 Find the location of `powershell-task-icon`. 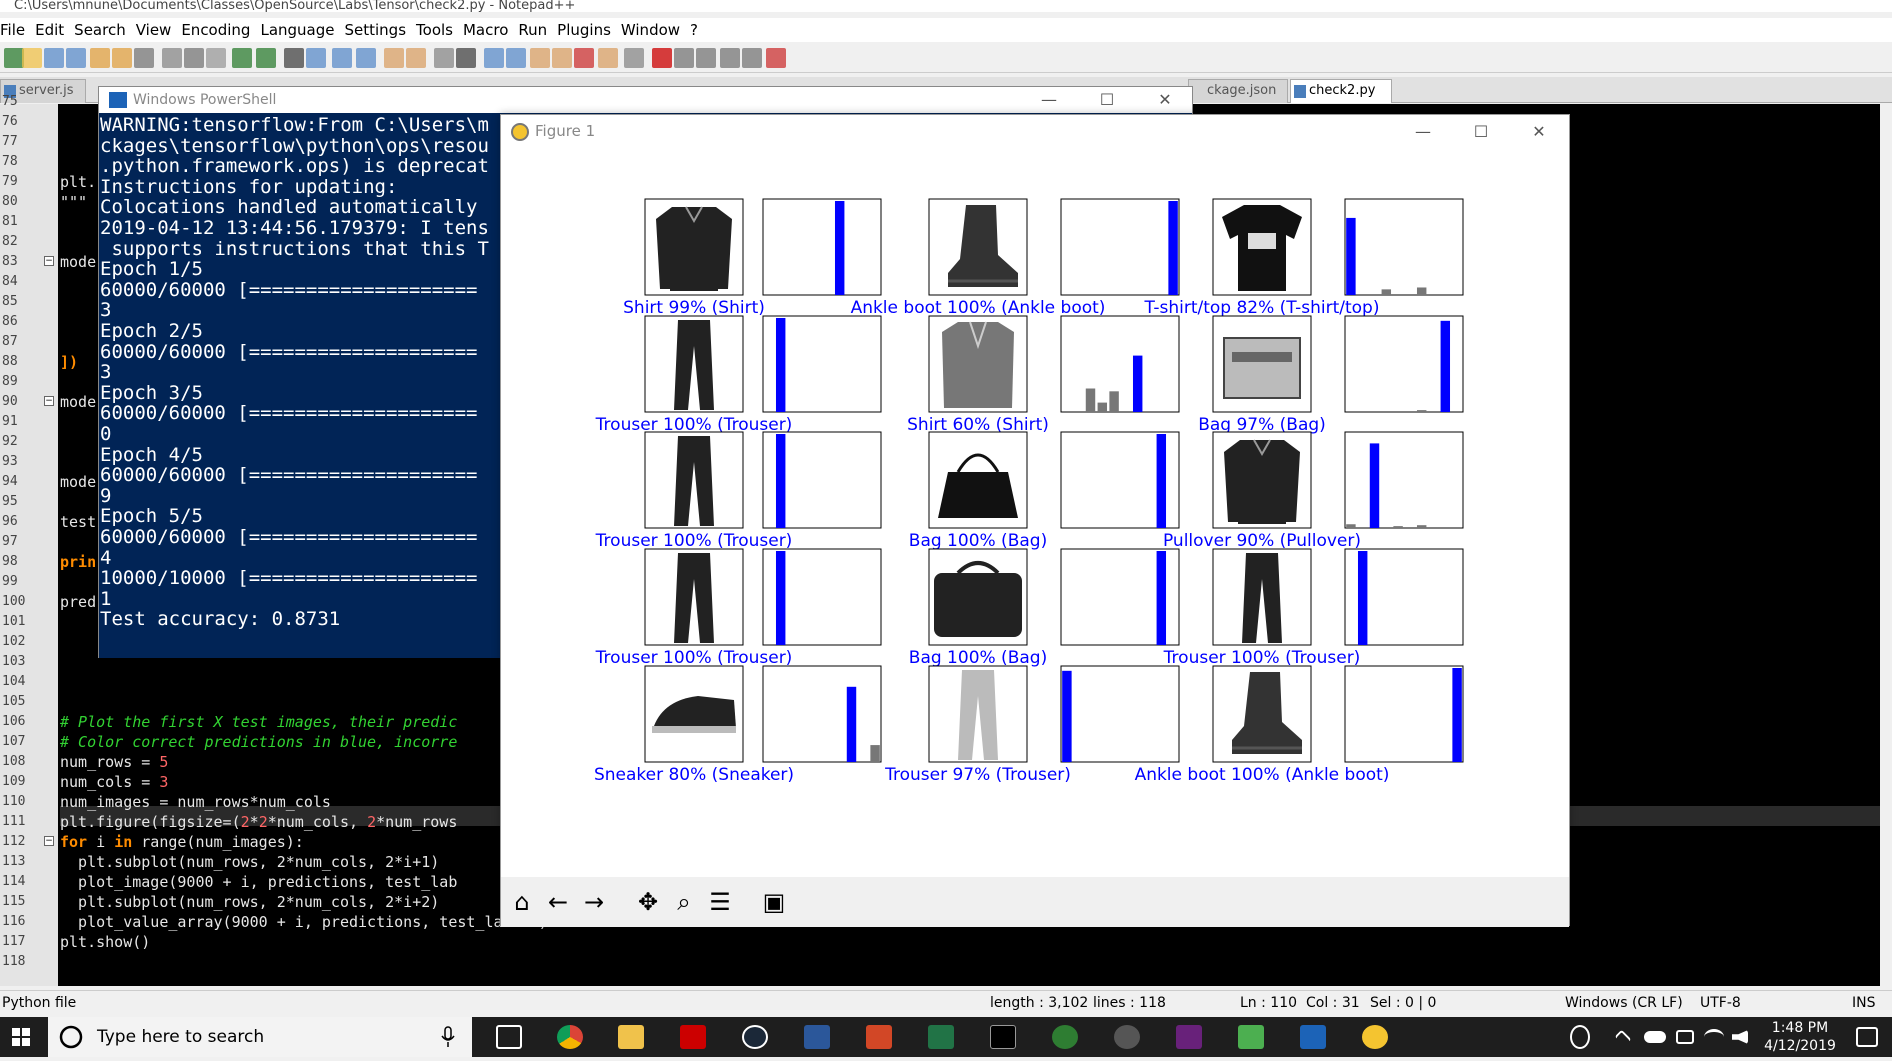

powershell-task-icon is located at coordinates (1313, 1037).